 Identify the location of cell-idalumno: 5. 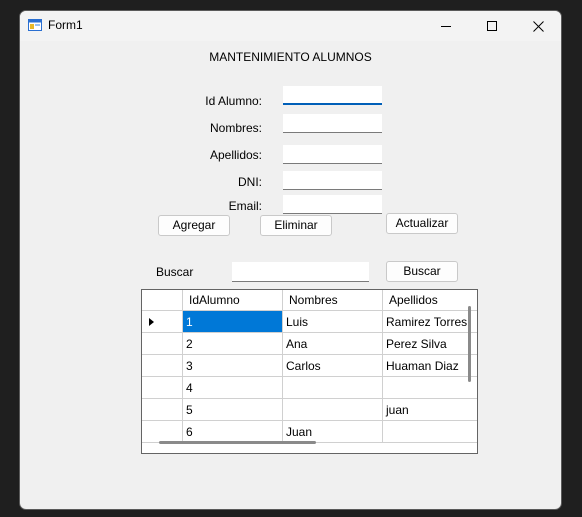
(233, 410).